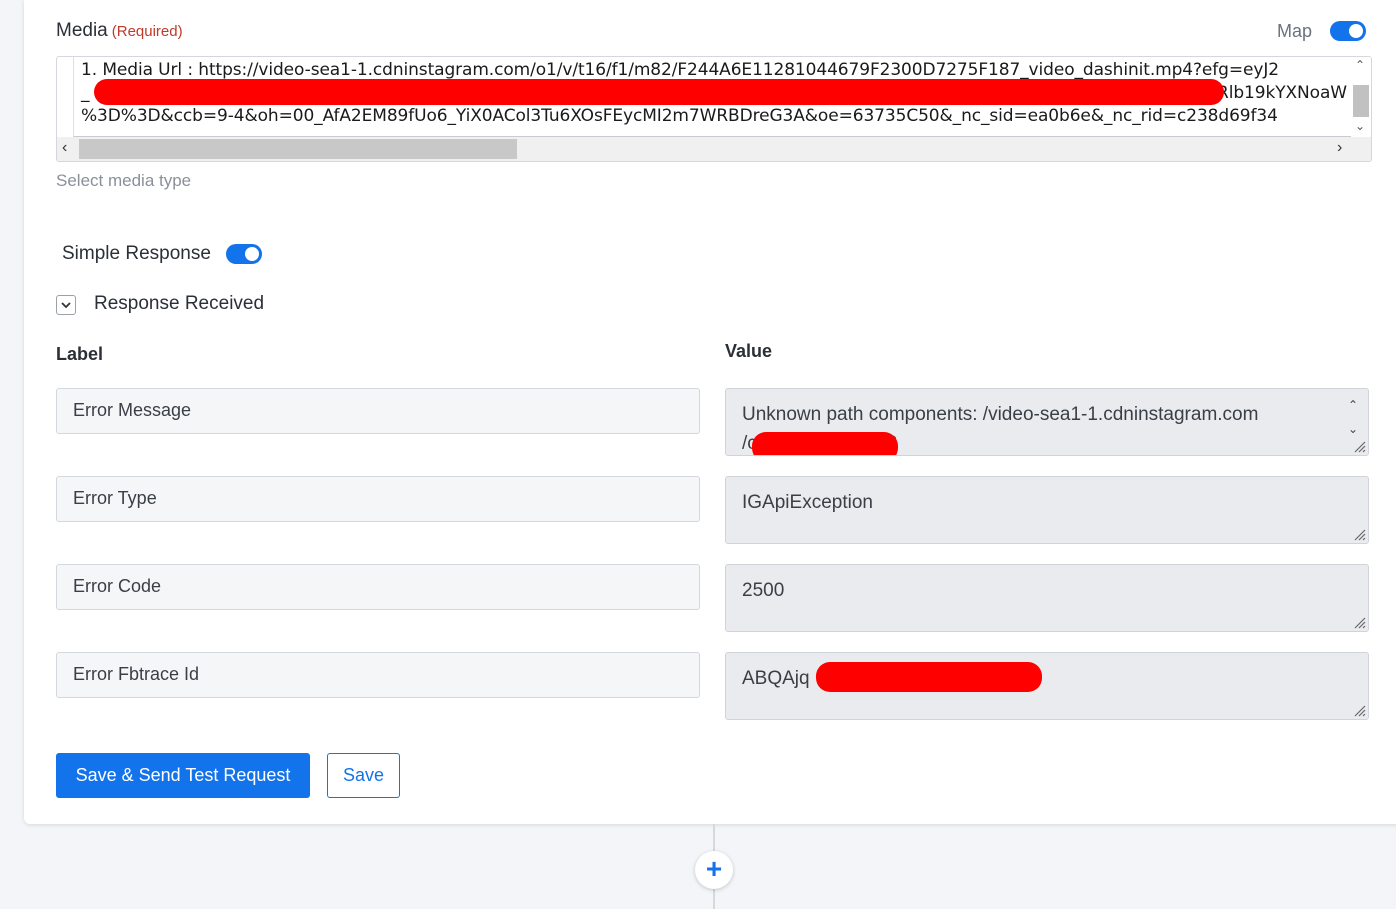 The width and height of the screenshot is (1396, 909). Describe the element at coordinates (1360, 65) in the screenshot. I see `scroll-up-icon: ⌃` at that location.